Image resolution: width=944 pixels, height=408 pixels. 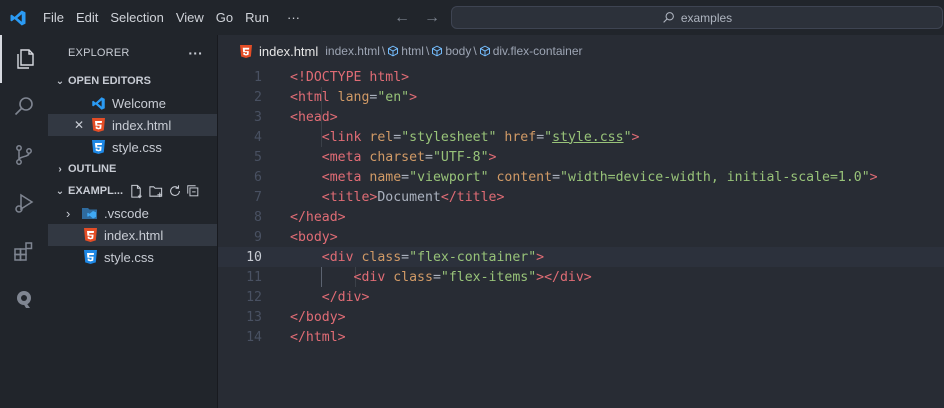 I want to click on outline-label: OUTLINE, so click(x=92, y=169).